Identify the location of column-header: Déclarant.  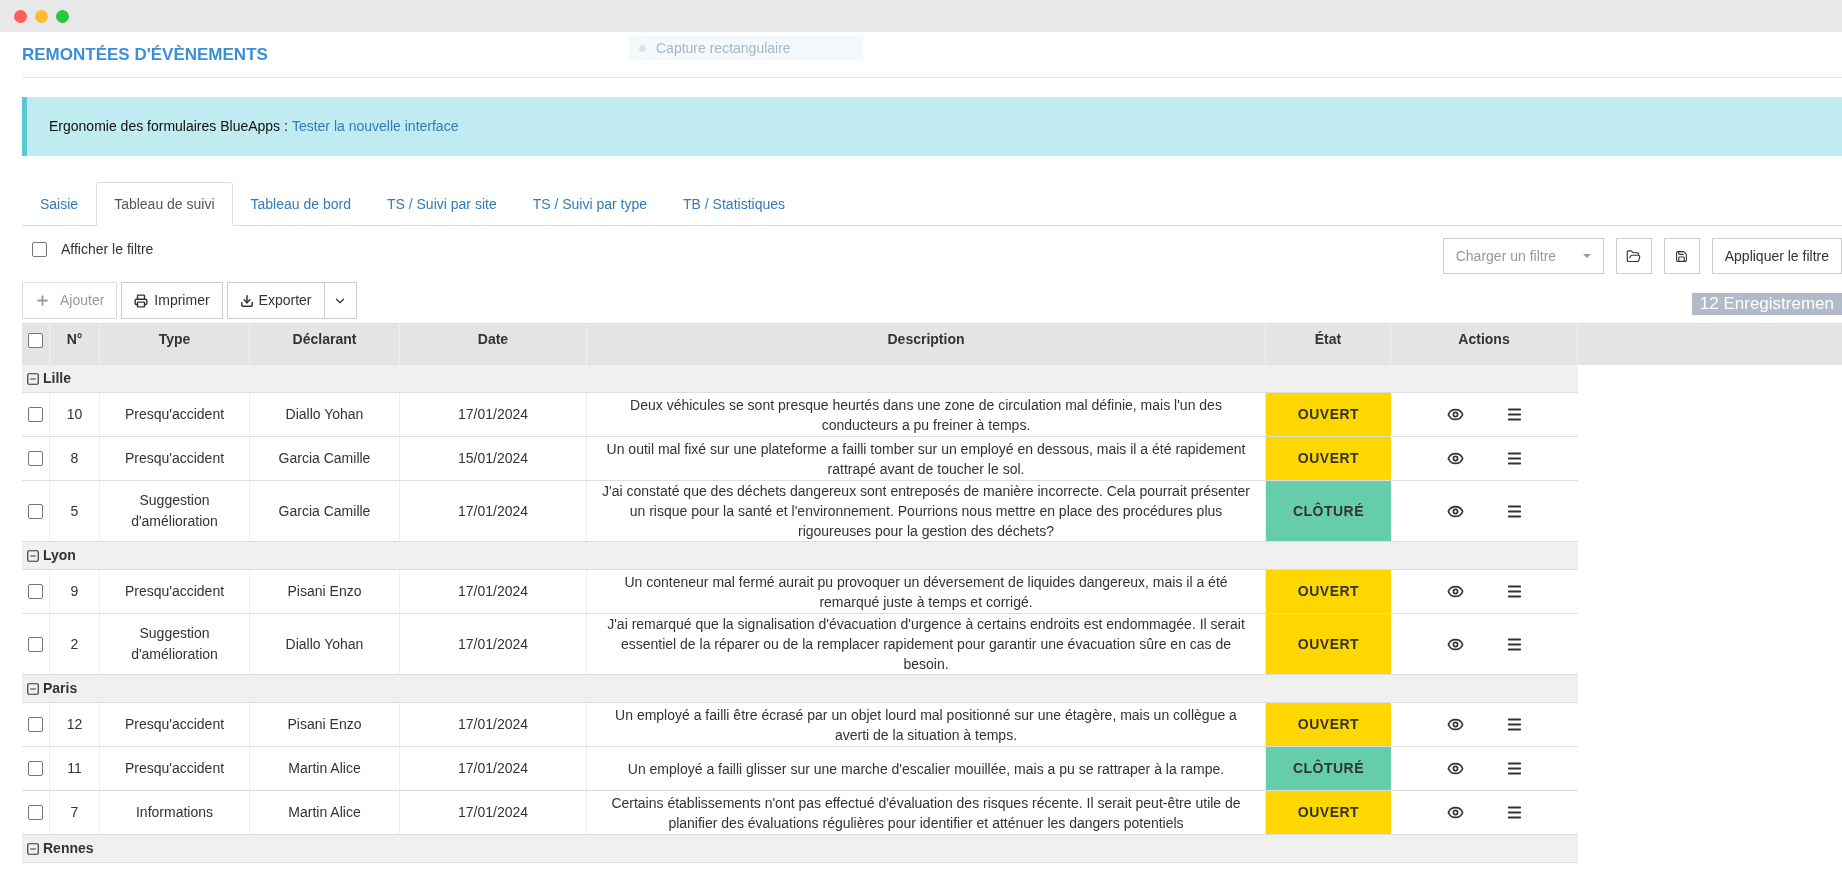
(324, 339).